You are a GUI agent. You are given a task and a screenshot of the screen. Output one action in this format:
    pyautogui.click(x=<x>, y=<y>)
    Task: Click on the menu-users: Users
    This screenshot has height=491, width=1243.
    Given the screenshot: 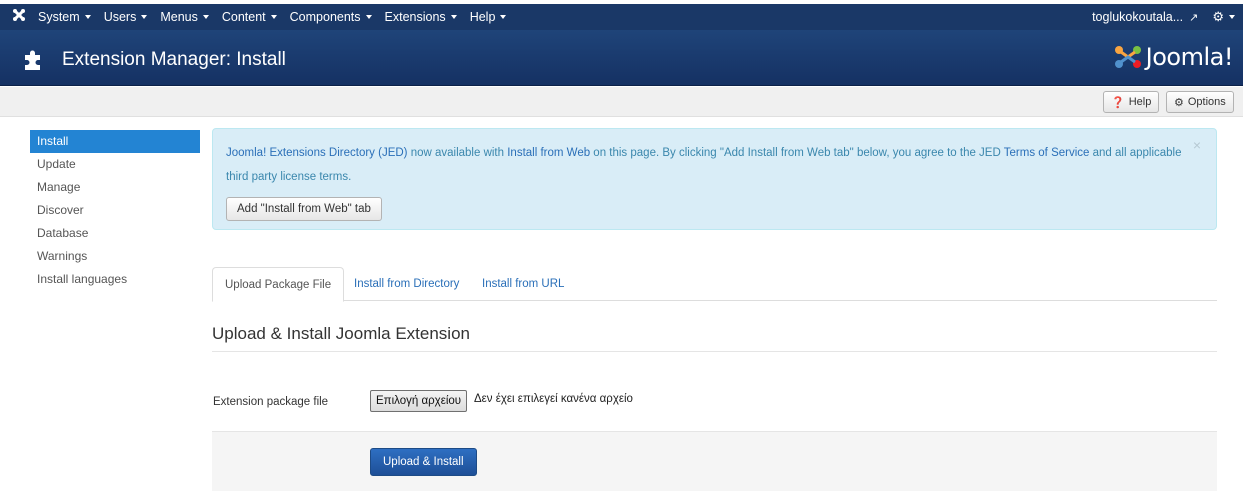 What is the action you would take?
    pyautogui.click(x=126, y=17)
    